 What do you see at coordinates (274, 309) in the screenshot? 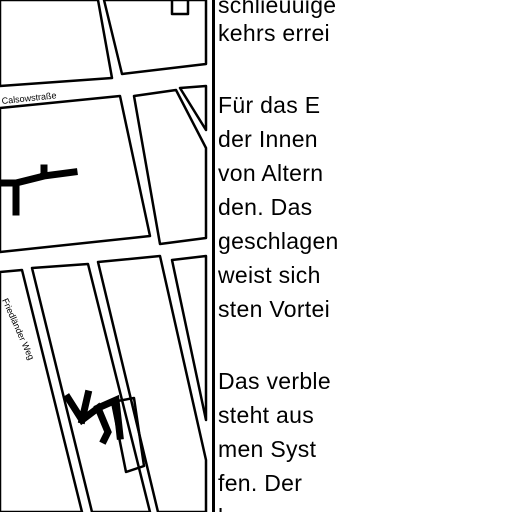
I see `text-line: sten Vortei` at bounding box center [274, 309].